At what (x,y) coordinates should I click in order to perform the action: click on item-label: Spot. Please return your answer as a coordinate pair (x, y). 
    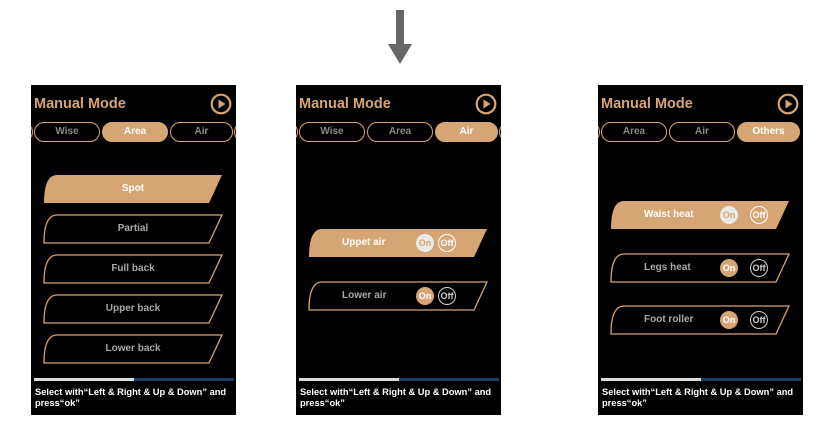
    Looking at the image, I should click on (133, 188).